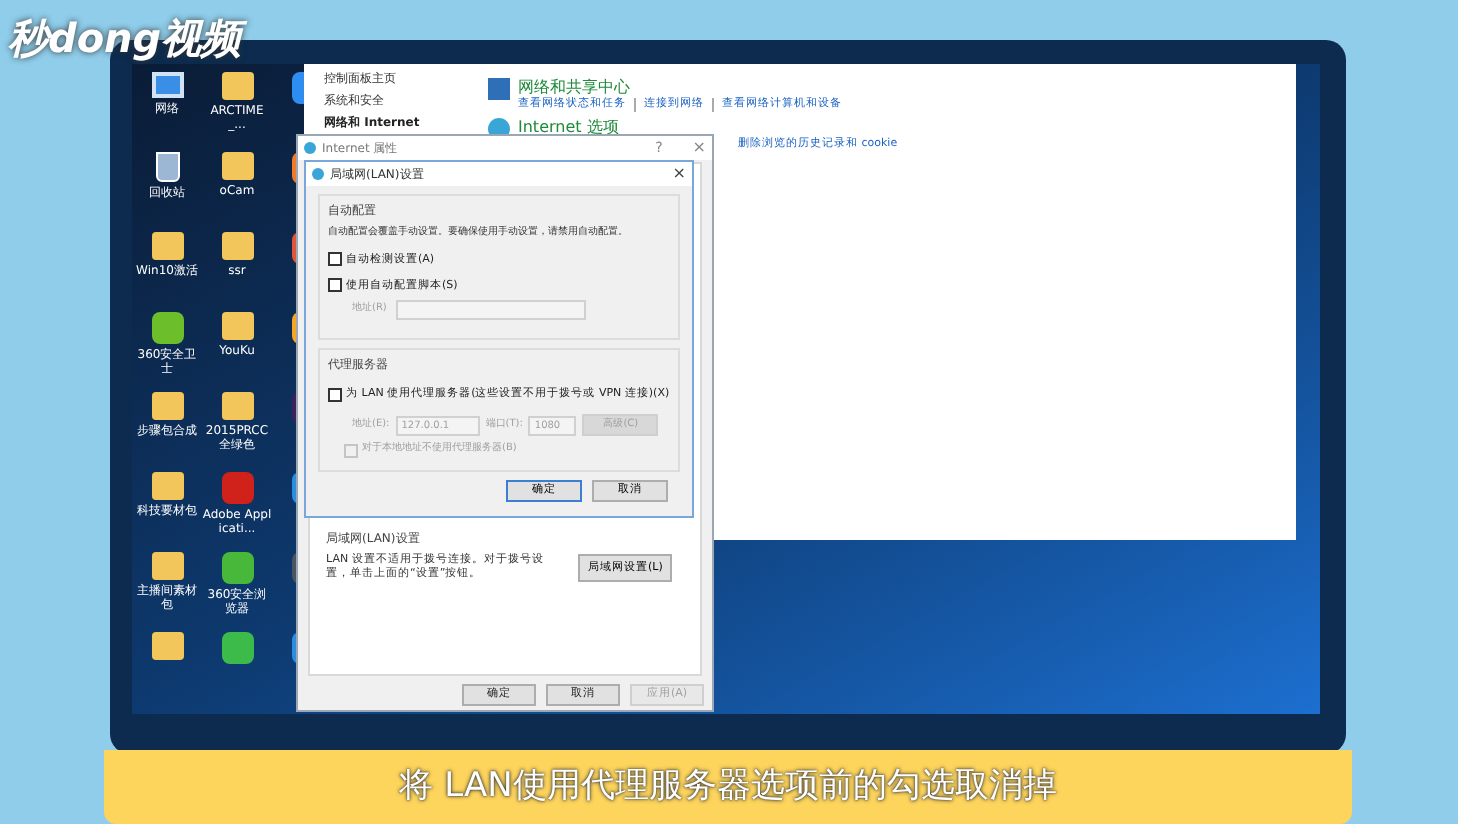 This screenshot has height=824, width=1458. Describe the element at coordinates (708, 127) in the screenshot. I see `category-title: Internet 选项` at that location.